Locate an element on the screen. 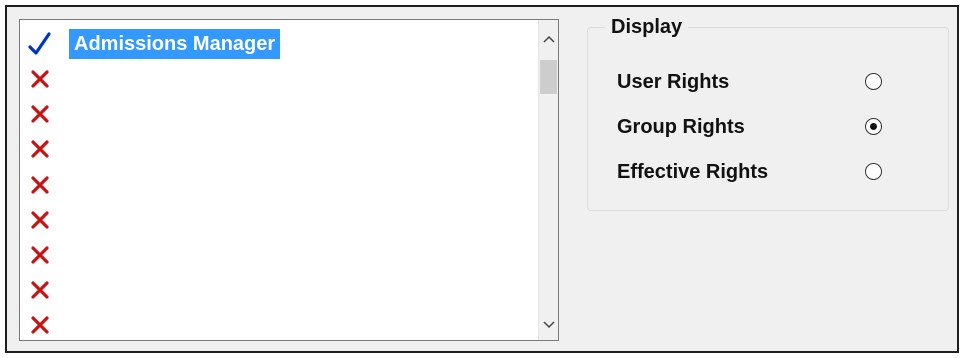 Image resolution: width=964 pixels, height=358 pixels. list-item: Admissions Manager is located at coordinates (279, 44).